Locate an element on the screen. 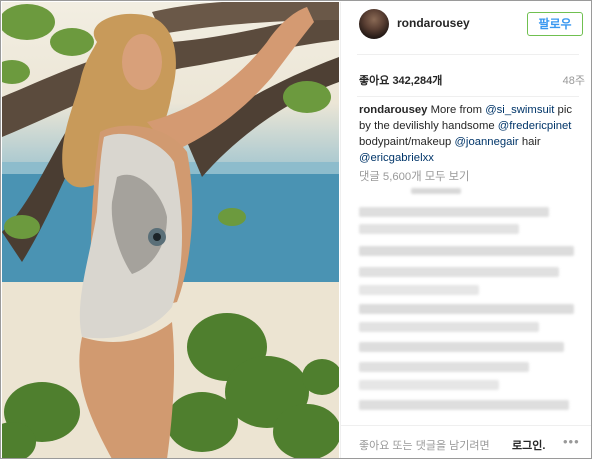 Image resolution: width=592 pixels, height=459 pixels. login-prompt: 좋아요 또는 댓글을 남기려면 is located at coordinates (424, 446).